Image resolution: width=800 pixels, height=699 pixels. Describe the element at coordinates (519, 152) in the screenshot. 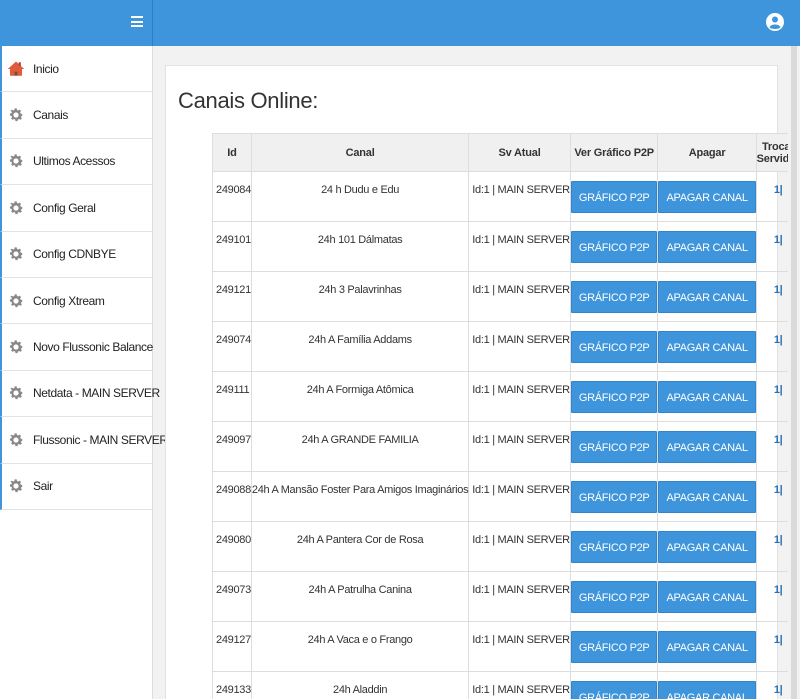

I see `column-header-sv-atual: Sv Atual` at that location.